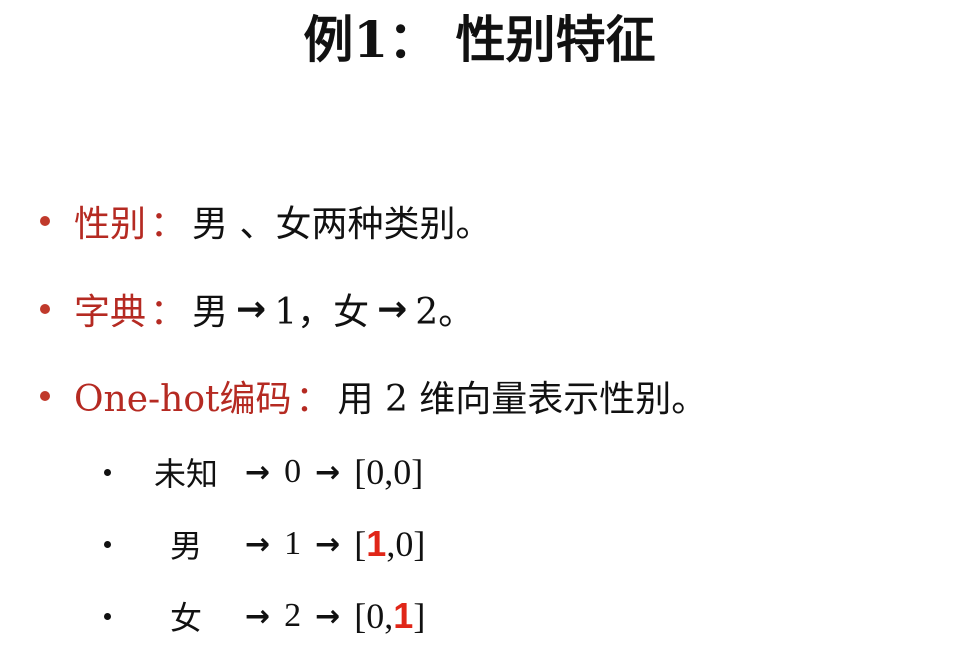  What do you see at coordinates (185, 546) in the screenshot?
I see `sub-item-label: 男` at bounding box center [185, 546].